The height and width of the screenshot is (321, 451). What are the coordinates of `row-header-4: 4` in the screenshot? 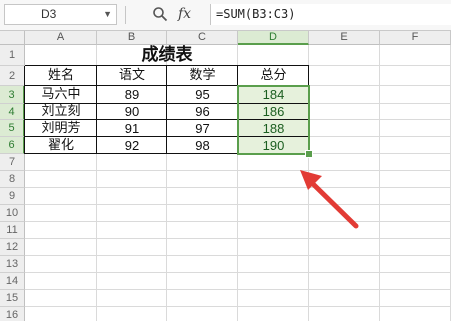 It's located at (12, 112).